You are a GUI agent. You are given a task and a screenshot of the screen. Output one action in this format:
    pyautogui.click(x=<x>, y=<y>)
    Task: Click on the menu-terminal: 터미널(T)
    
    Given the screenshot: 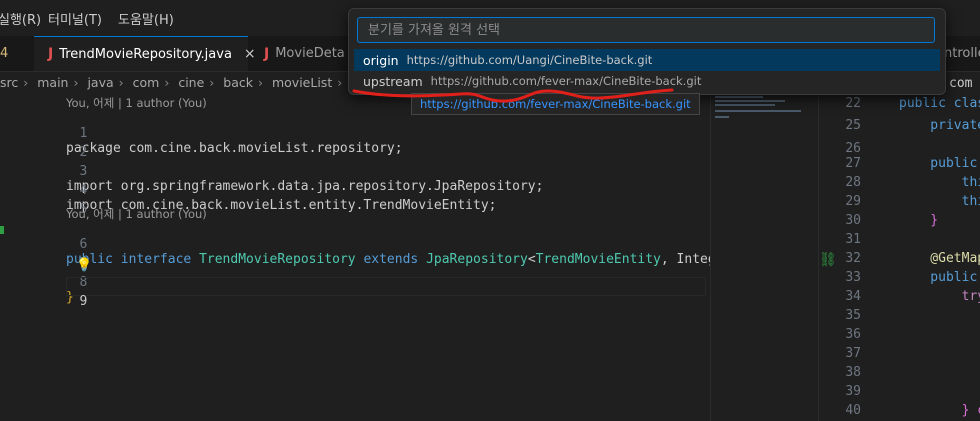 What is the action you would take?
    pyautogui.click(x=75, y=18)
    